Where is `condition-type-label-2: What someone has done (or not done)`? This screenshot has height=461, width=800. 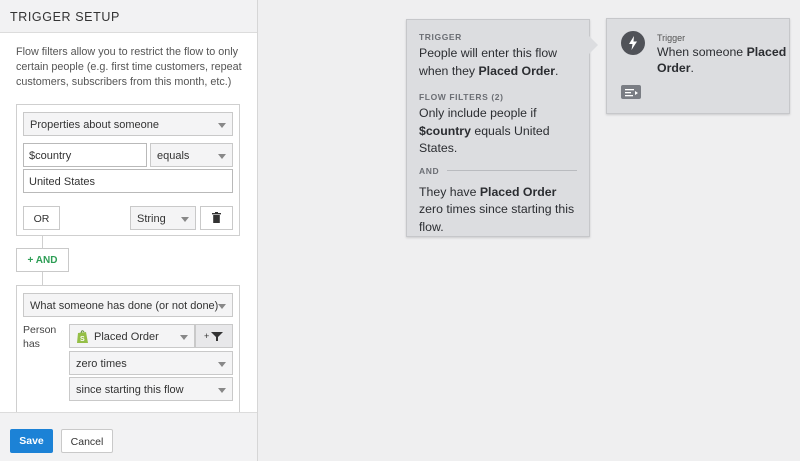
condition-type-label-2: What someone has done (or not done) is located at coordinates (124, 306).